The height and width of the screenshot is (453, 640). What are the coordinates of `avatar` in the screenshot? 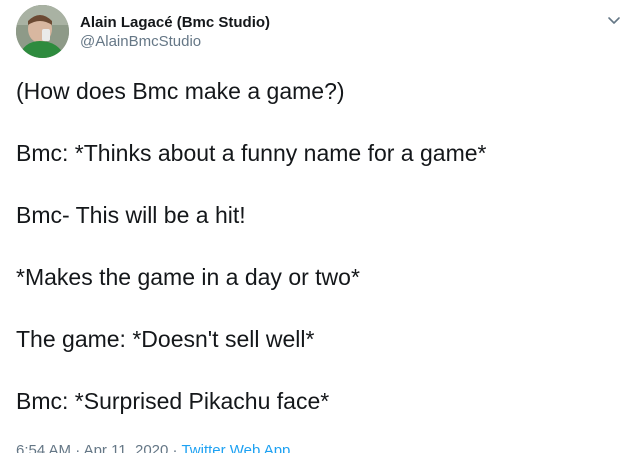 It's located at (42, 31).